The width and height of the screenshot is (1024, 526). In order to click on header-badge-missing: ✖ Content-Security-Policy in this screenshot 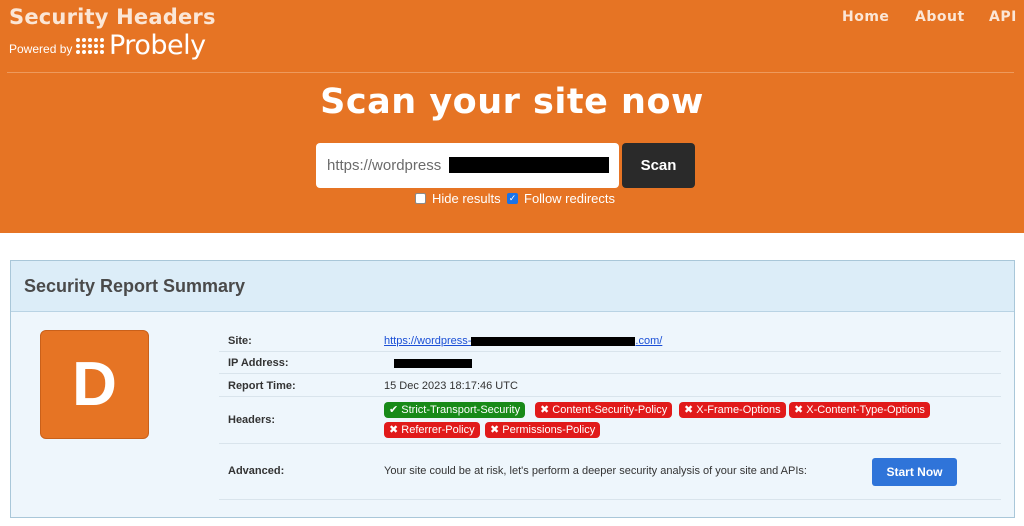, I will do `click(604, 410)`.